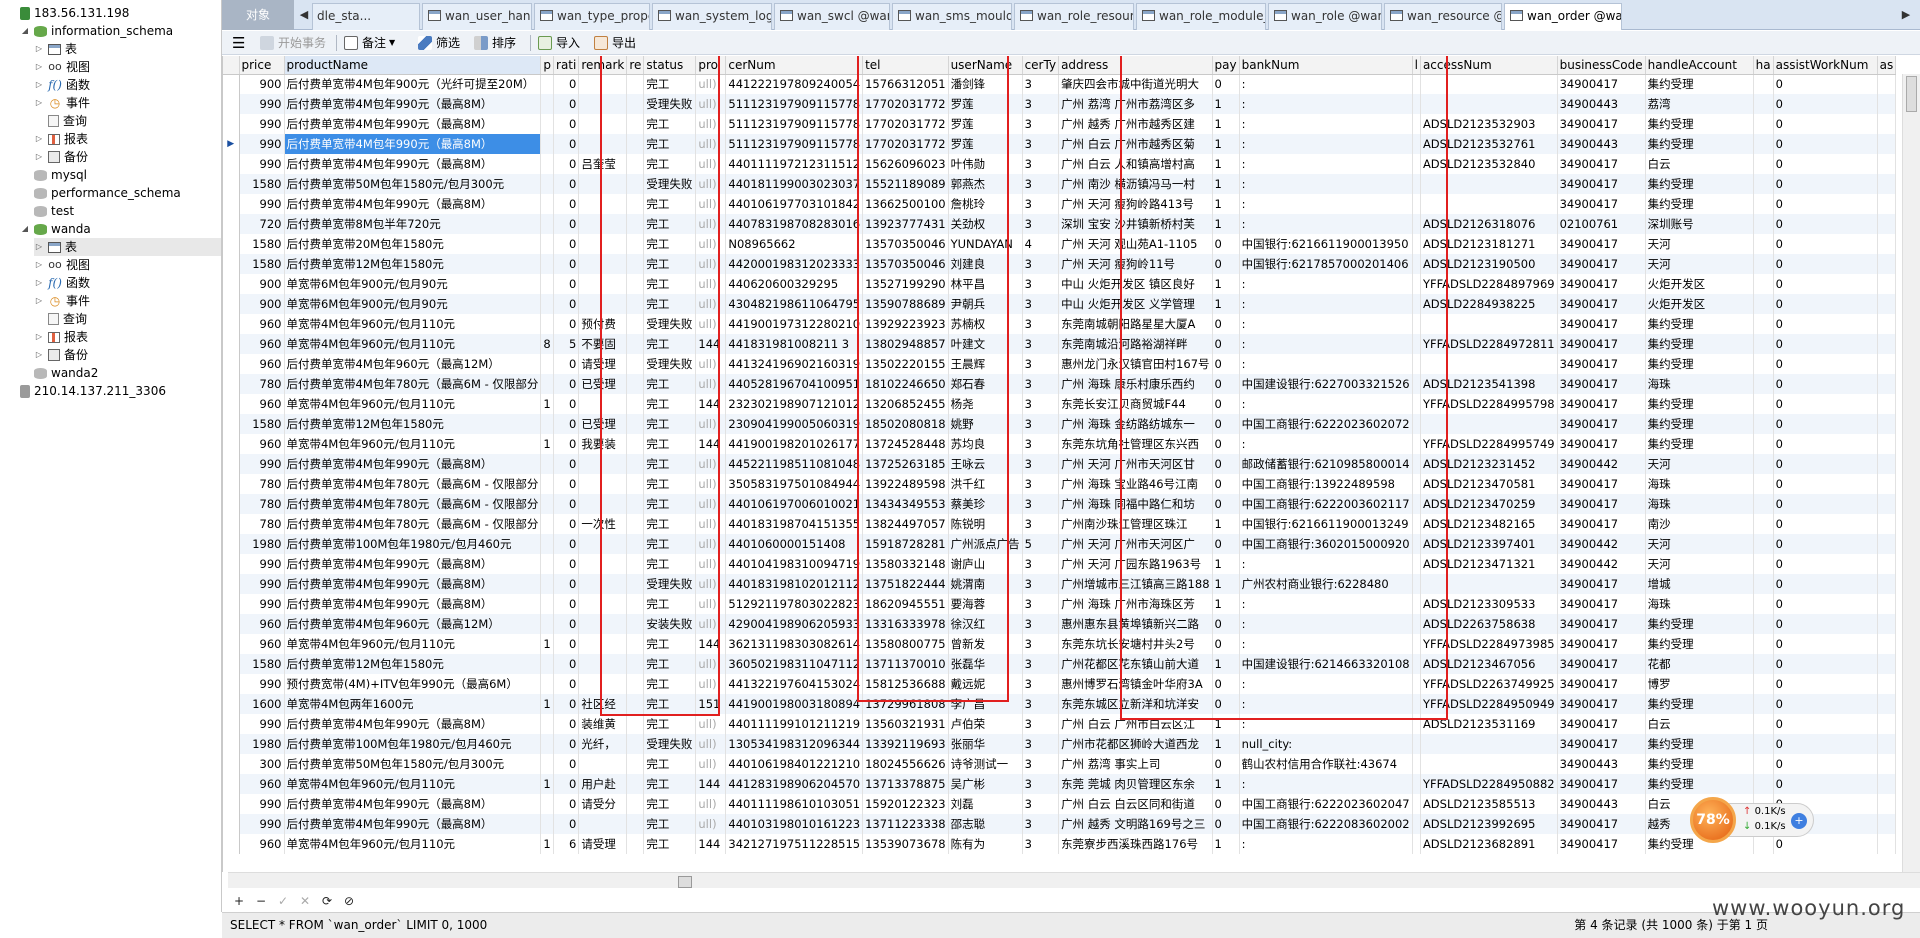  I want to click on table-cell: ADSLD2123532840, so click(1489, 164).